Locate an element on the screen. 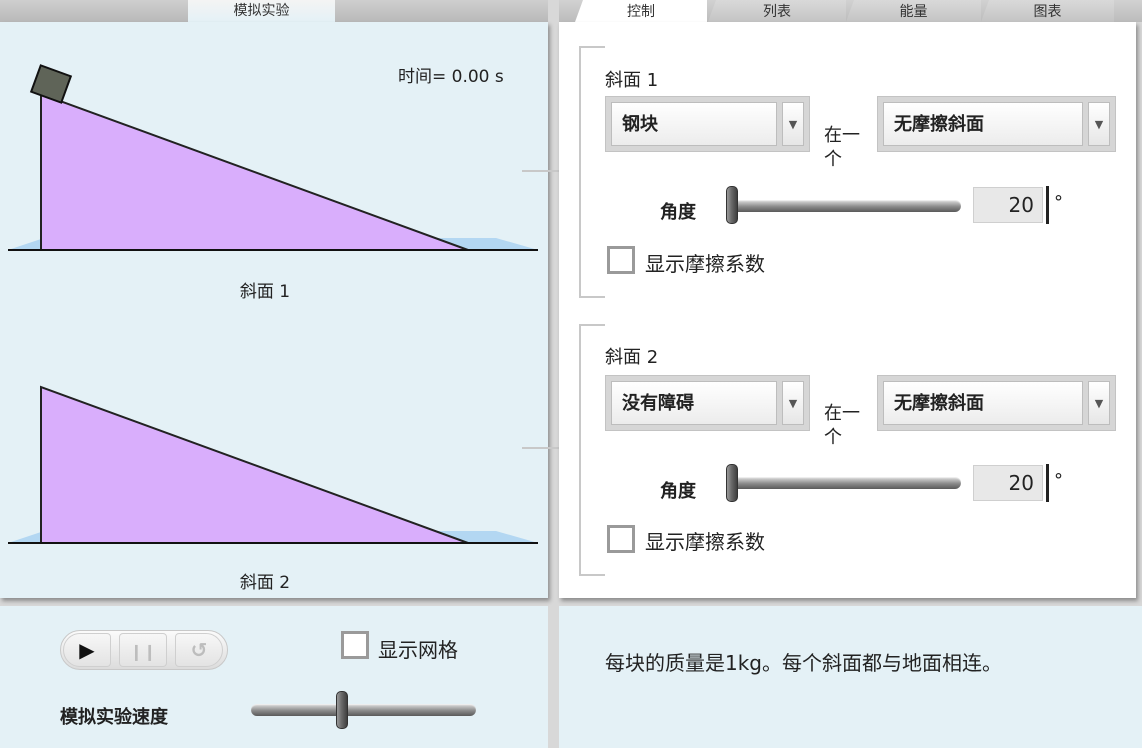  speed-slider-track is located at coordinates (363, 710).